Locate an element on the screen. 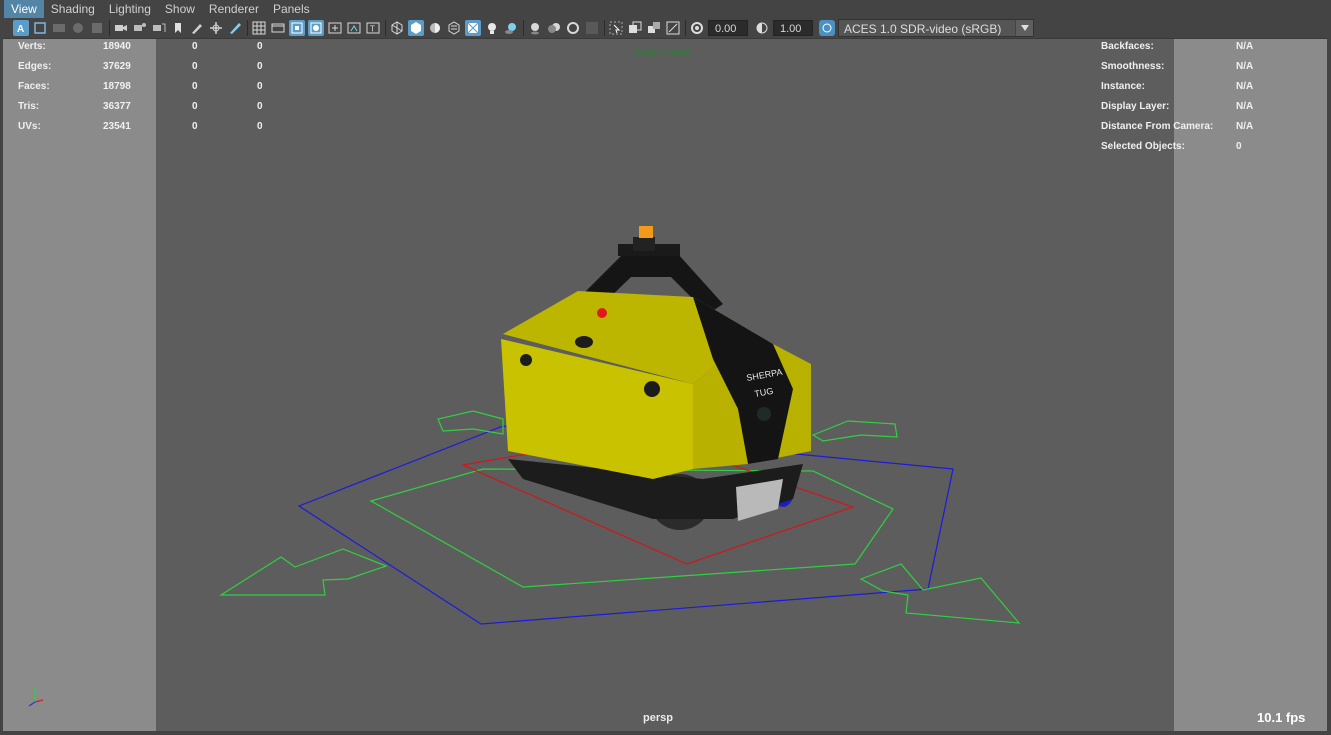 This screenshot has width=1331, height=735. hud-selected-objects-label: Selected Objects: is located at coordinates (1143, 146).